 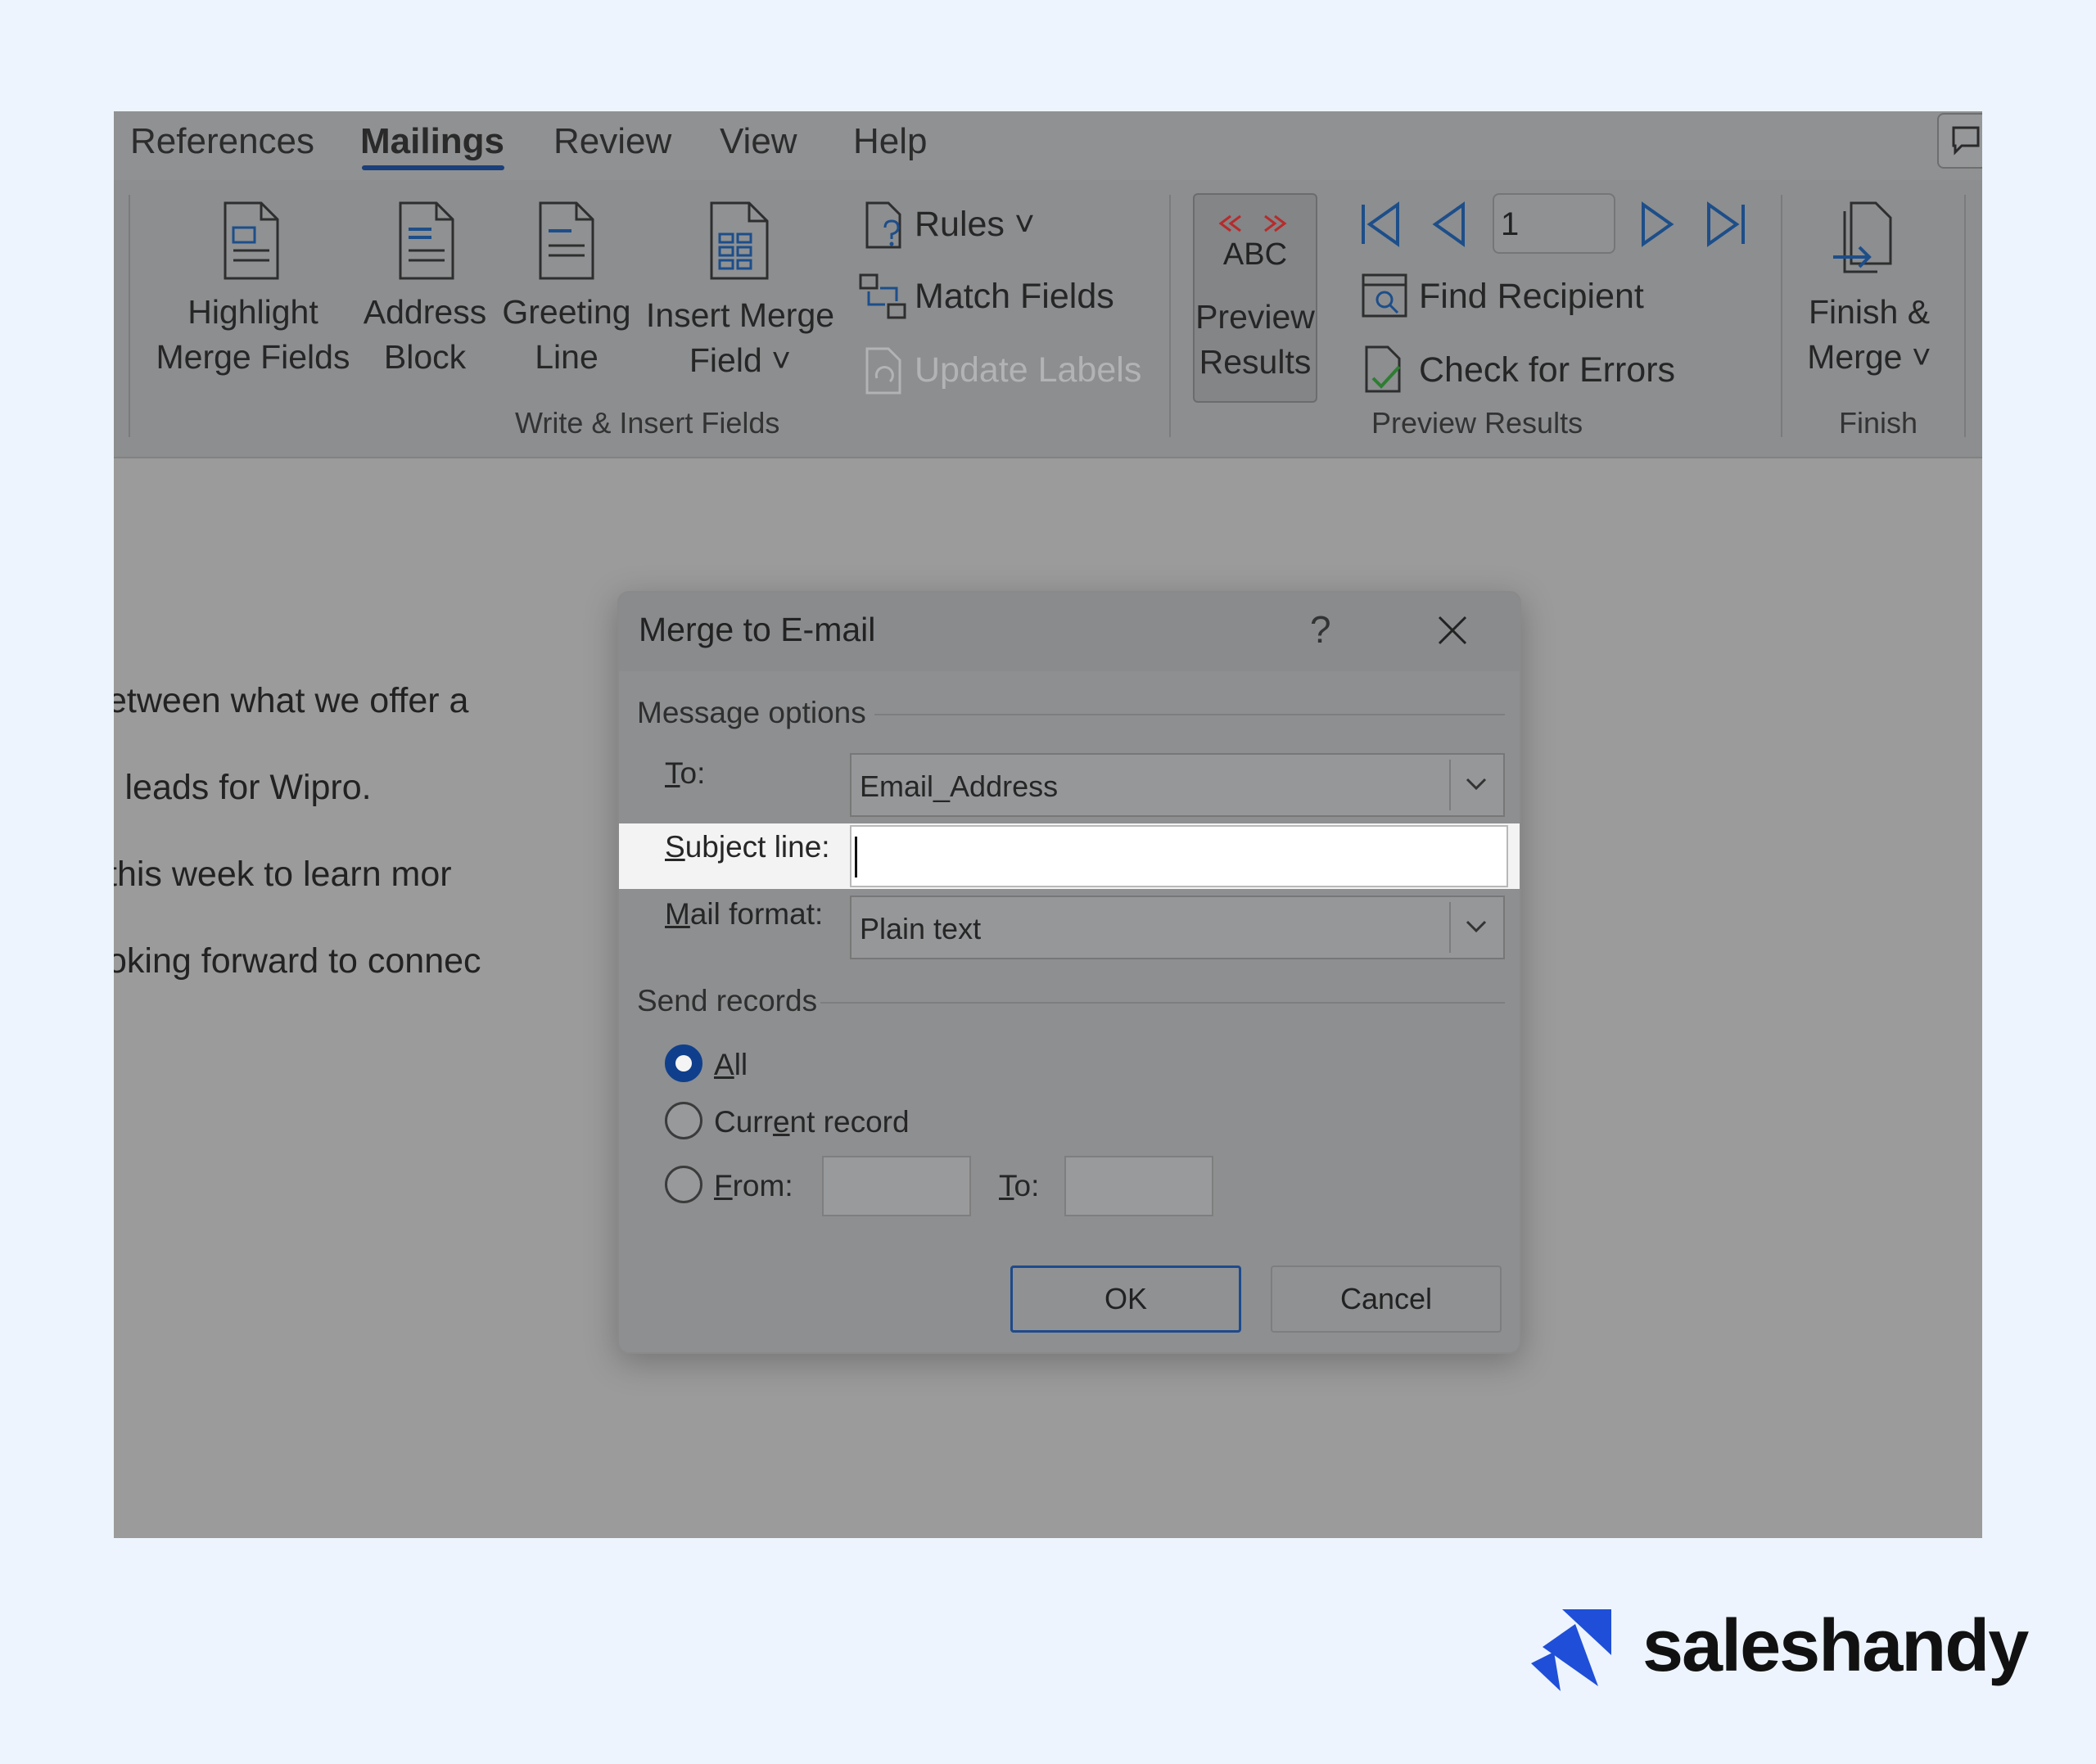 What do you see at coordinates (1019, 1185) in the screenshot?
I see `to-range-label: To:` at bounding box center [1019, 1185].